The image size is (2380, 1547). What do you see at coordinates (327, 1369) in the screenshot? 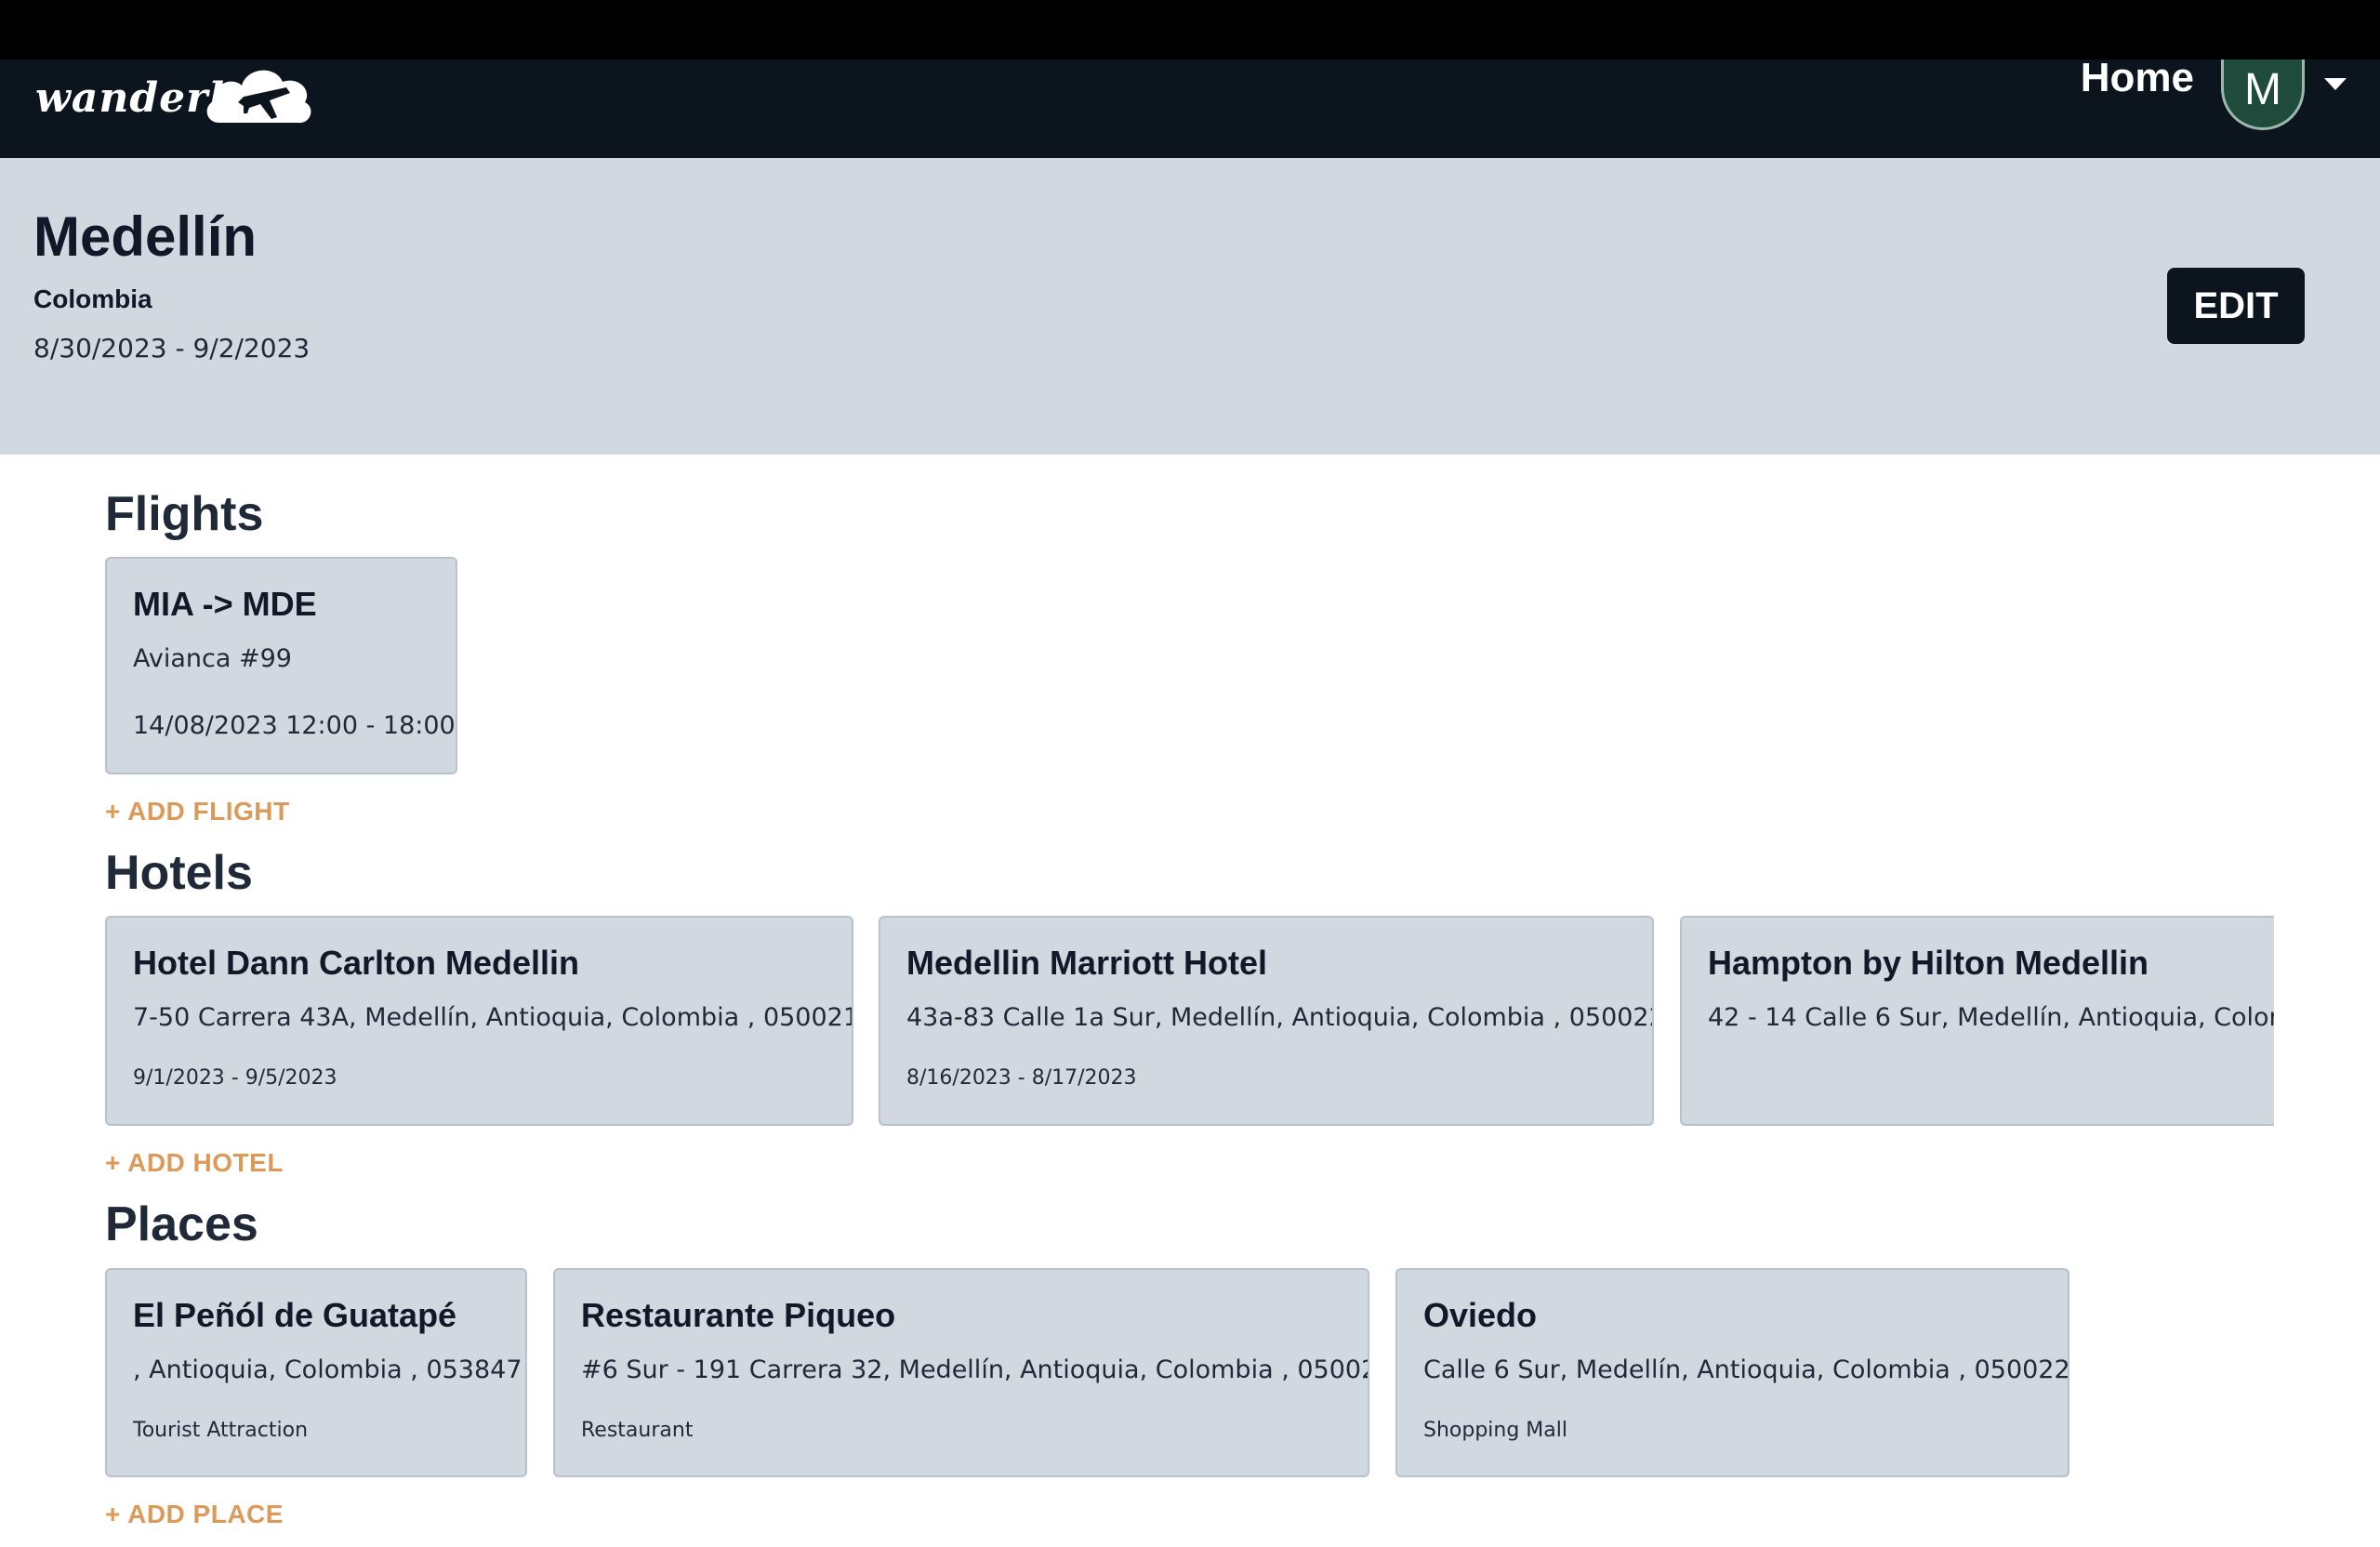
I see `place-address: , Antioquia, Colombia , 053847` at bounding box center [327, 1369].